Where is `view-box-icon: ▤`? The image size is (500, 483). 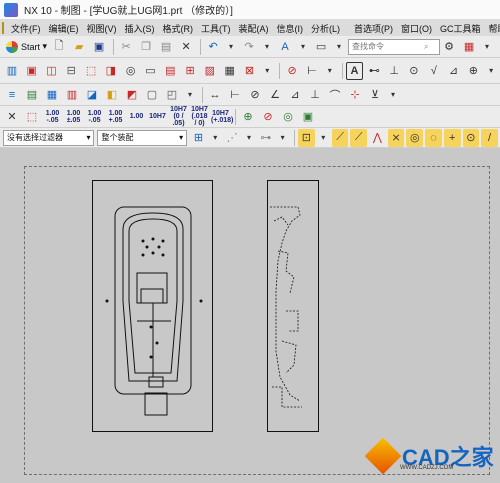
view-box-icon: ▤ is located at coordinates (170, 71).